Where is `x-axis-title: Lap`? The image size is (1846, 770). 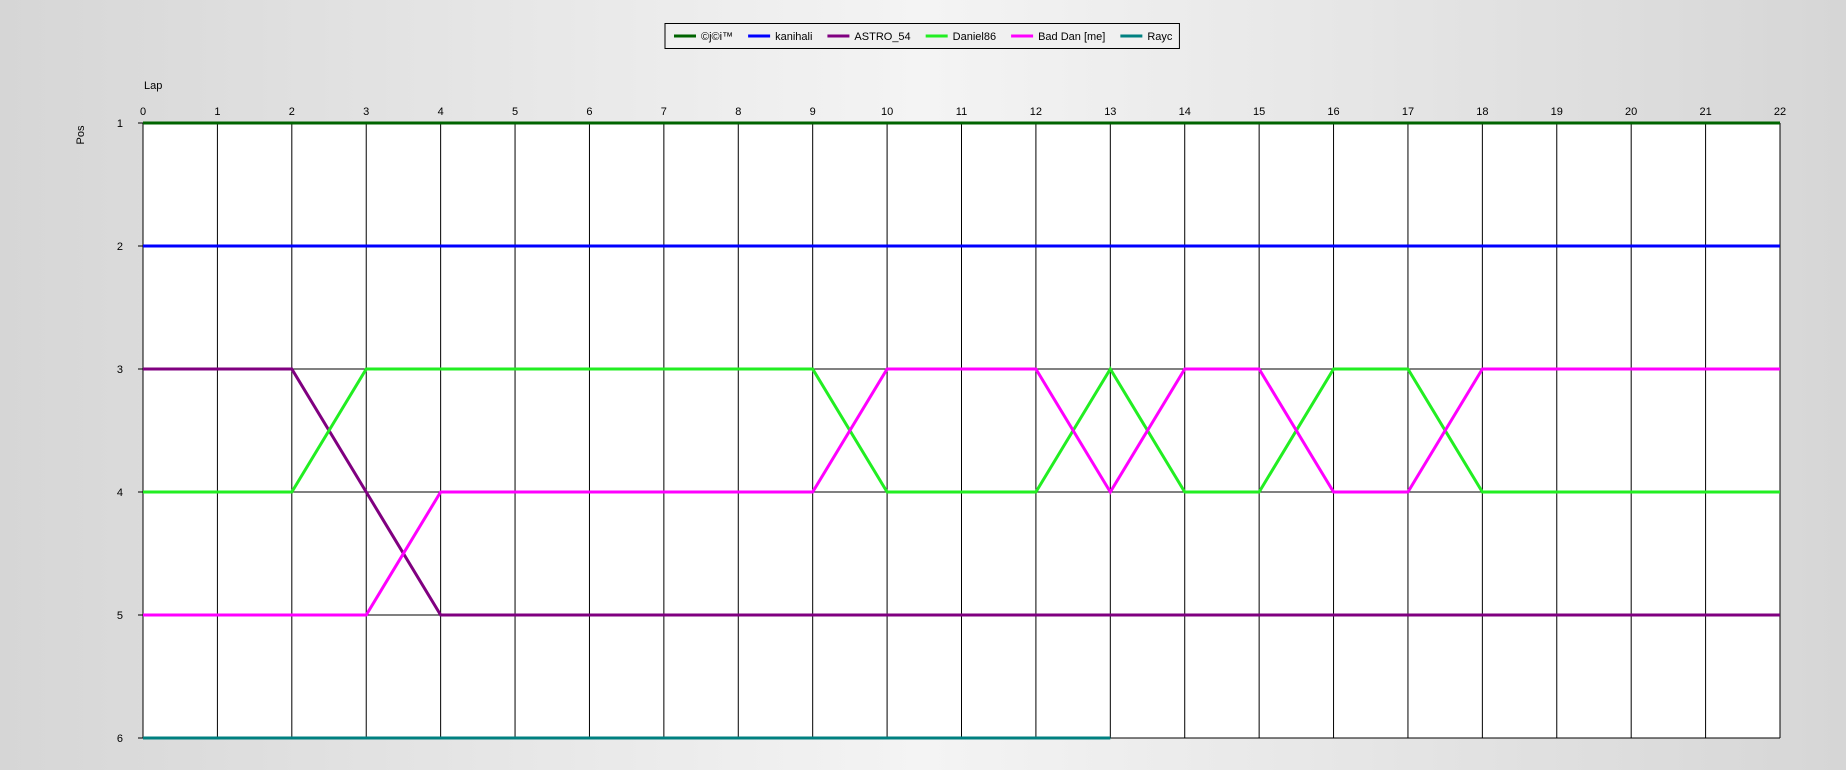
x-axis-title: Lap is located at coordinates (153, 86).